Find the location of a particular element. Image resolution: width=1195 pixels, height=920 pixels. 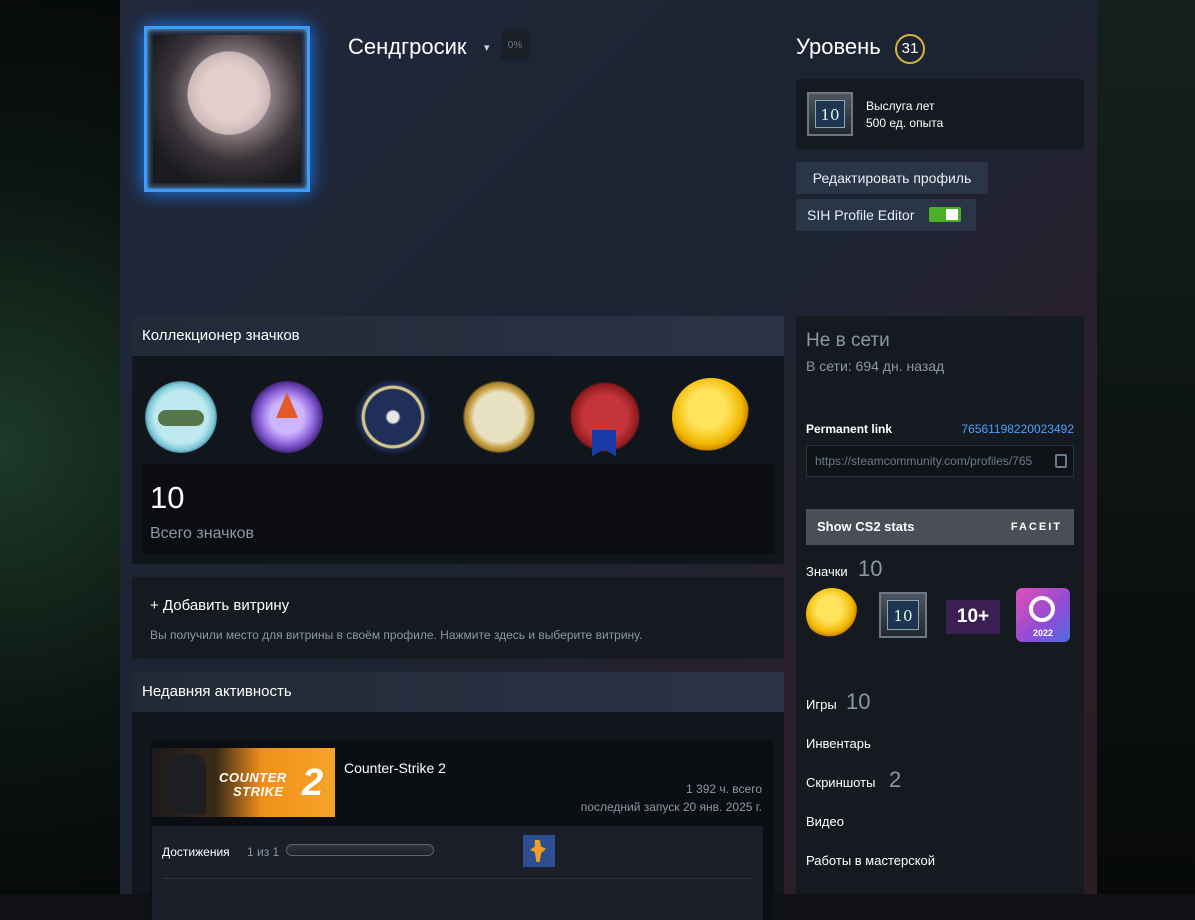

divider is located at coordinates (458, 878).